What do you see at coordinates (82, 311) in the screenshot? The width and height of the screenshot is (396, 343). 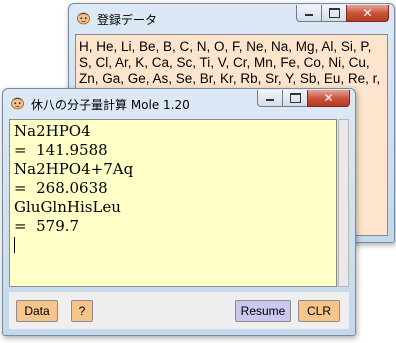 I see `help-button: ?` at bounding box center [82, 311].